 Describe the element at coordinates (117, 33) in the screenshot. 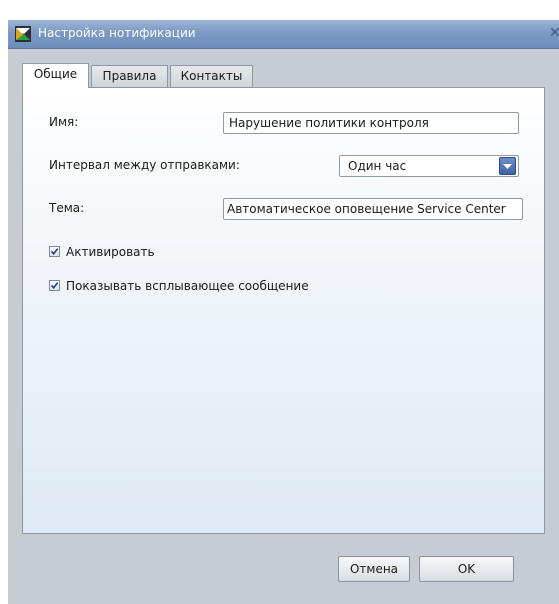

I see `window-title: Настройка нотификации` at that location.